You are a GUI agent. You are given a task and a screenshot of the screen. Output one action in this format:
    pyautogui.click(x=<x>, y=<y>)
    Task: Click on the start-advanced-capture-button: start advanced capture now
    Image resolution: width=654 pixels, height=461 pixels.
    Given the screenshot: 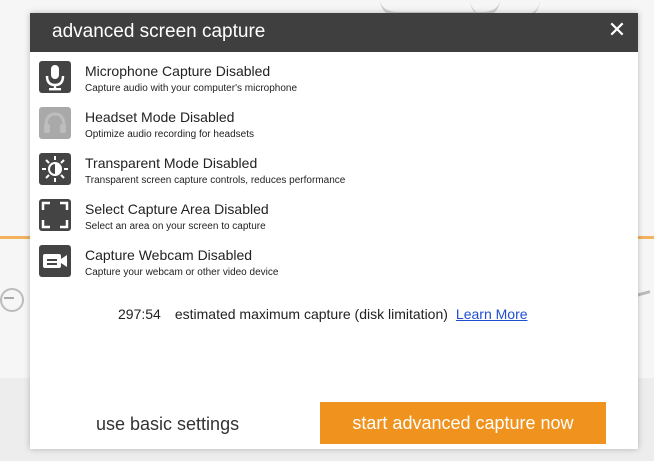 What is the action you would take?
    pyautogui.click(x=463, y=423)
    